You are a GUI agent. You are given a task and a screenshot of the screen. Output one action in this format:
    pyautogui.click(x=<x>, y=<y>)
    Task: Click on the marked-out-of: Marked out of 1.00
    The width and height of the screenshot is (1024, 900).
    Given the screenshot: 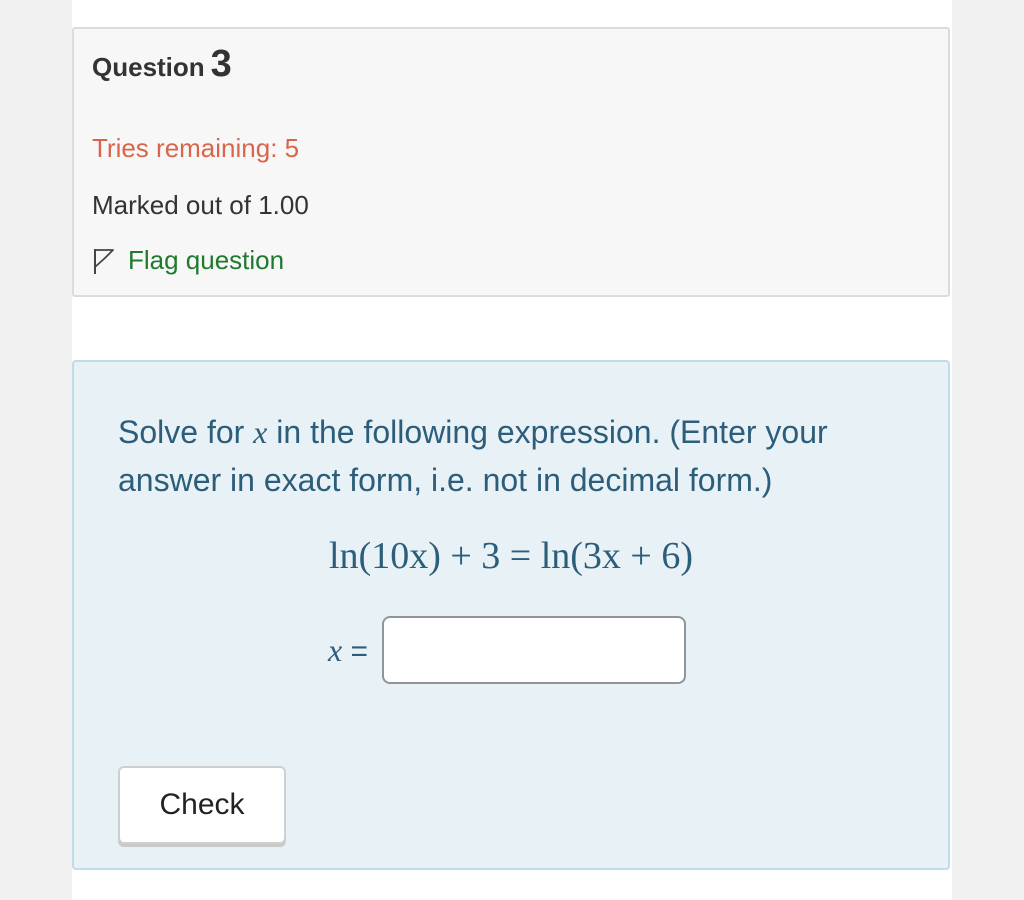 What is the action you would take?
    pyautogui.click(x=200, y=205)
    